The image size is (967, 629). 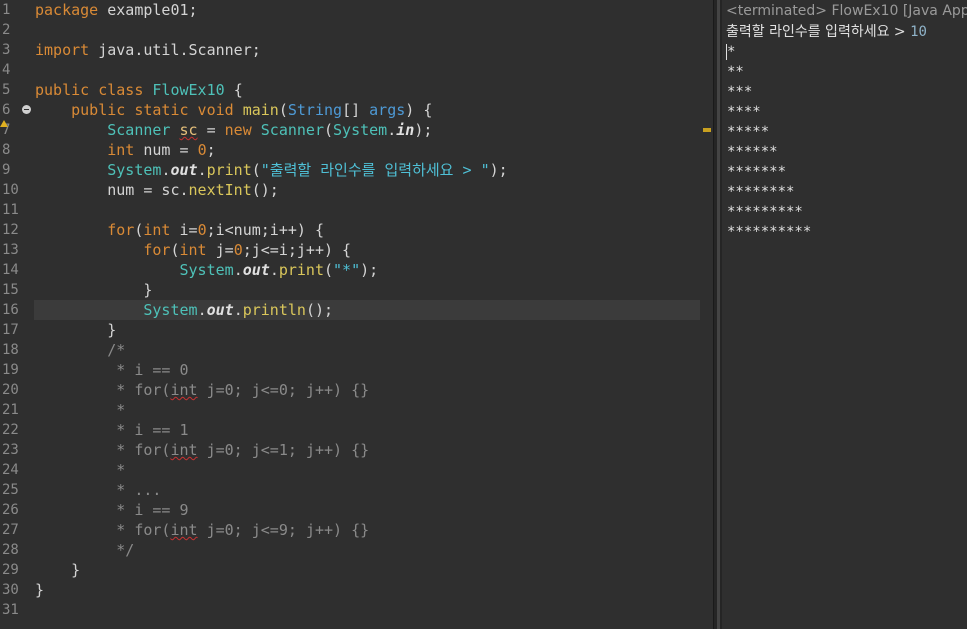 I want to click on code-line: 7 Scanner sc = new Scanner(System.in);, so click(x=356, y=130).